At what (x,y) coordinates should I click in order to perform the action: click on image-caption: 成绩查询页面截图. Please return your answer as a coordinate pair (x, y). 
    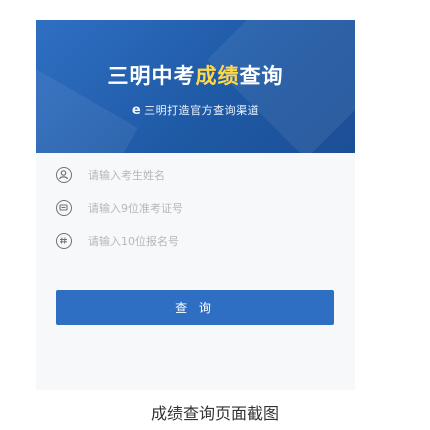
    Looking at the image, I should click on (214, 413).